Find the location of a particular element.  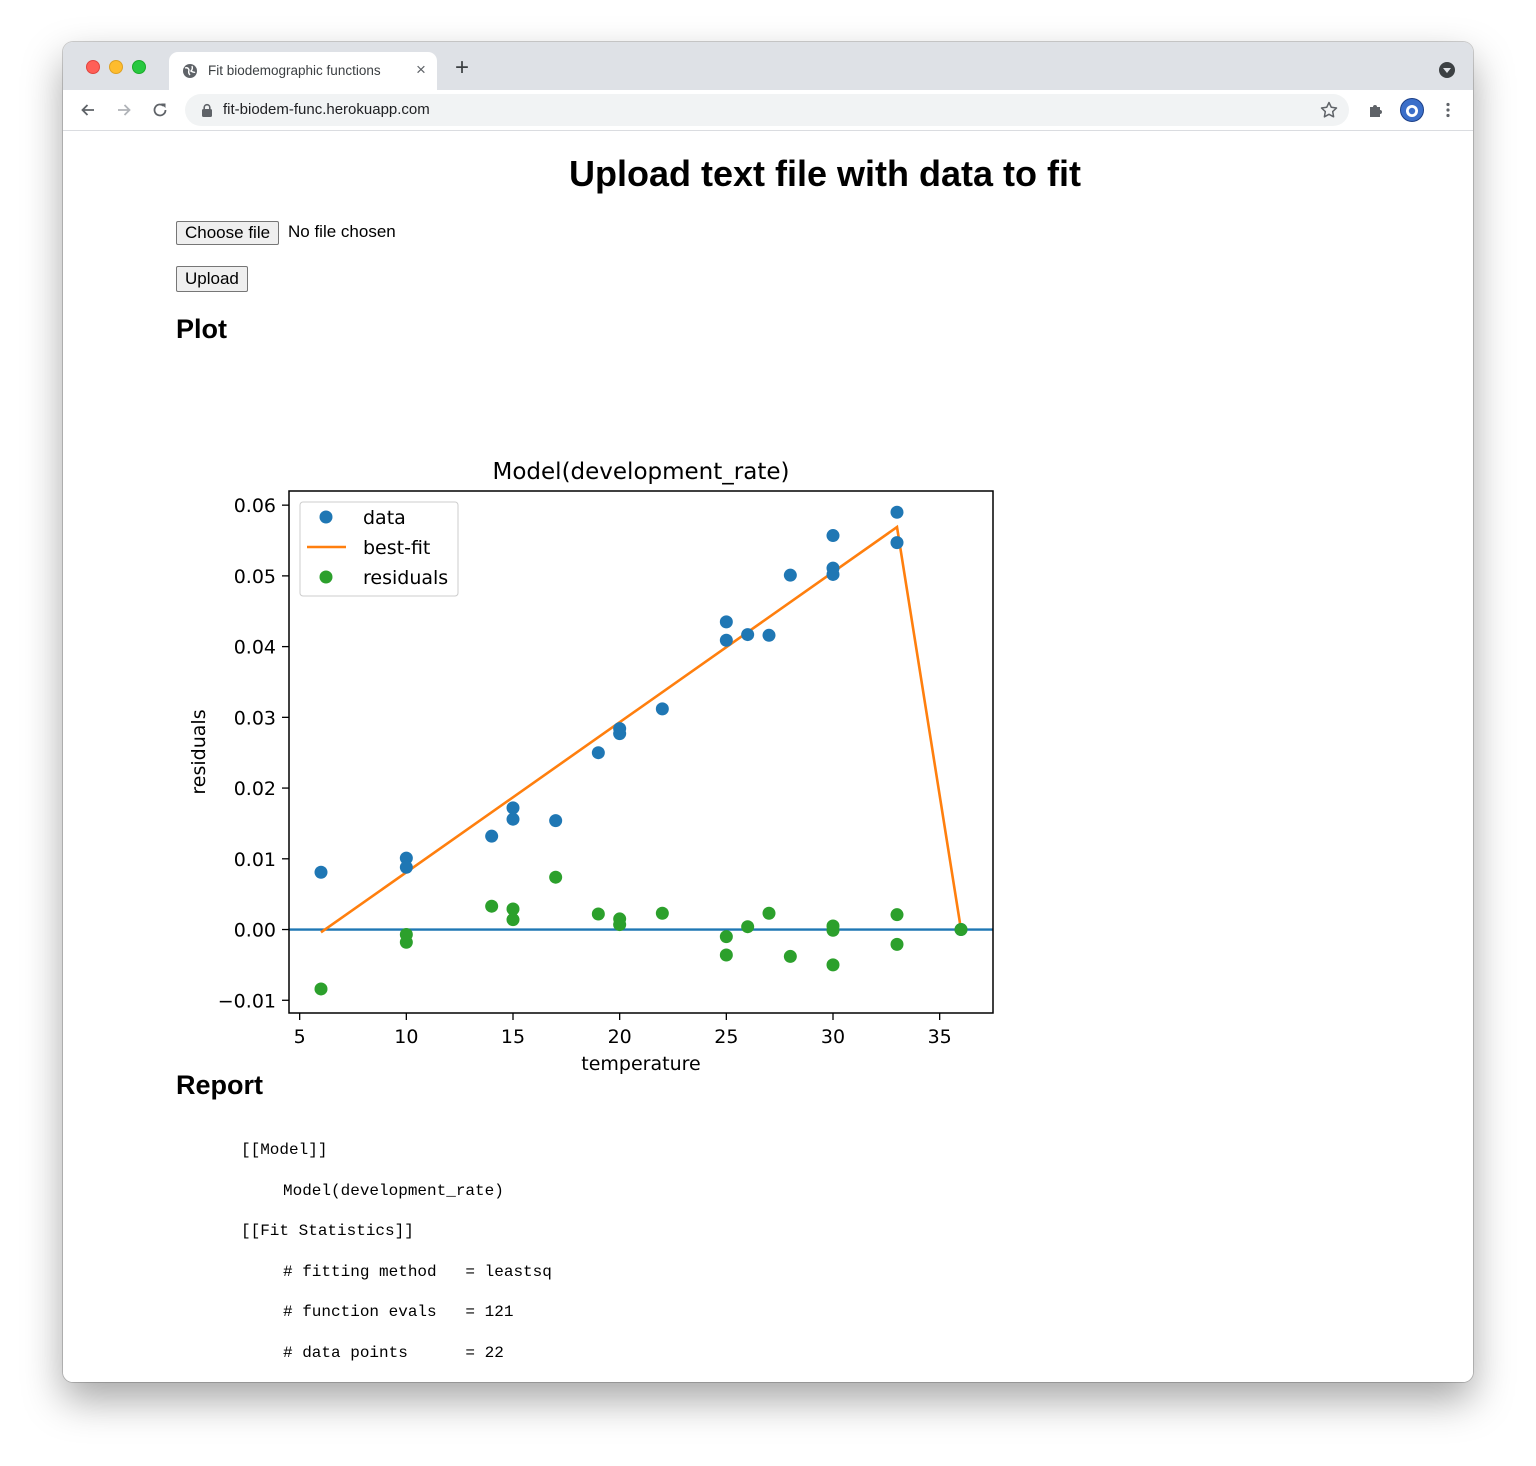

page-title: Upload text file with data to fit is located at coordinates (825, 173).